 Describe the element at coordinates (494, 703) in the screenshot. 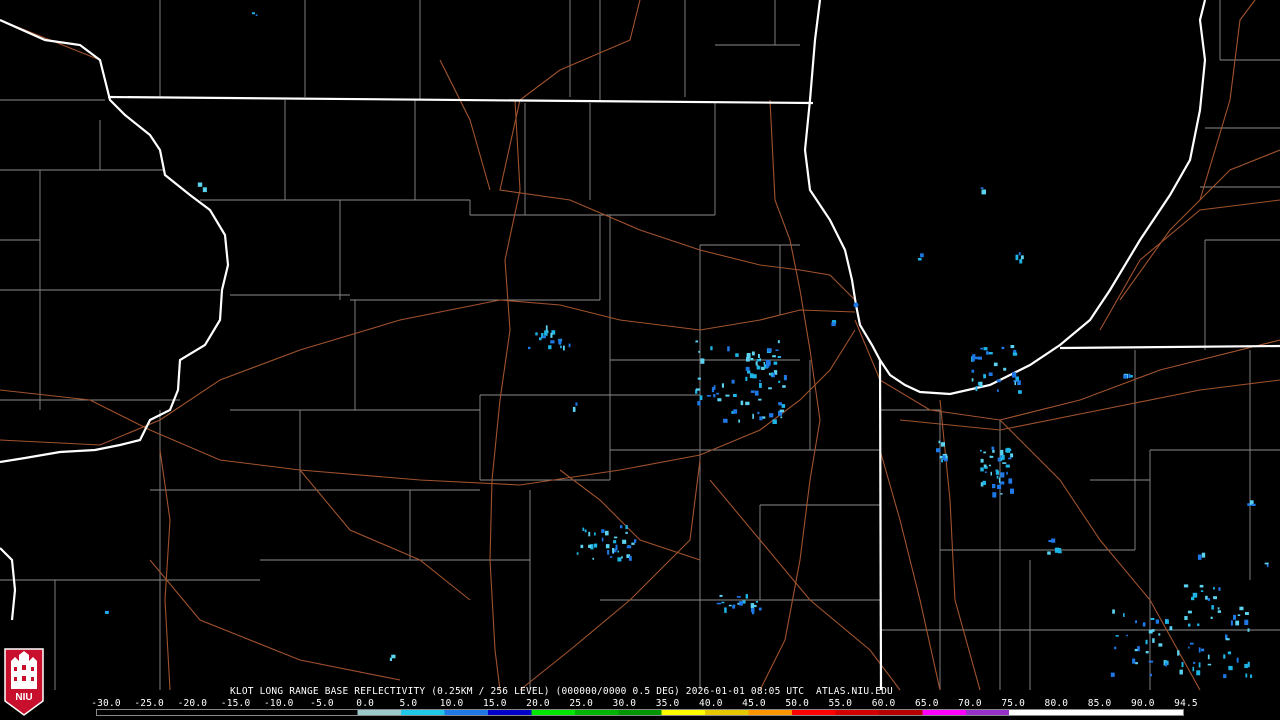

I see `scale-label: 15.0` at that location.